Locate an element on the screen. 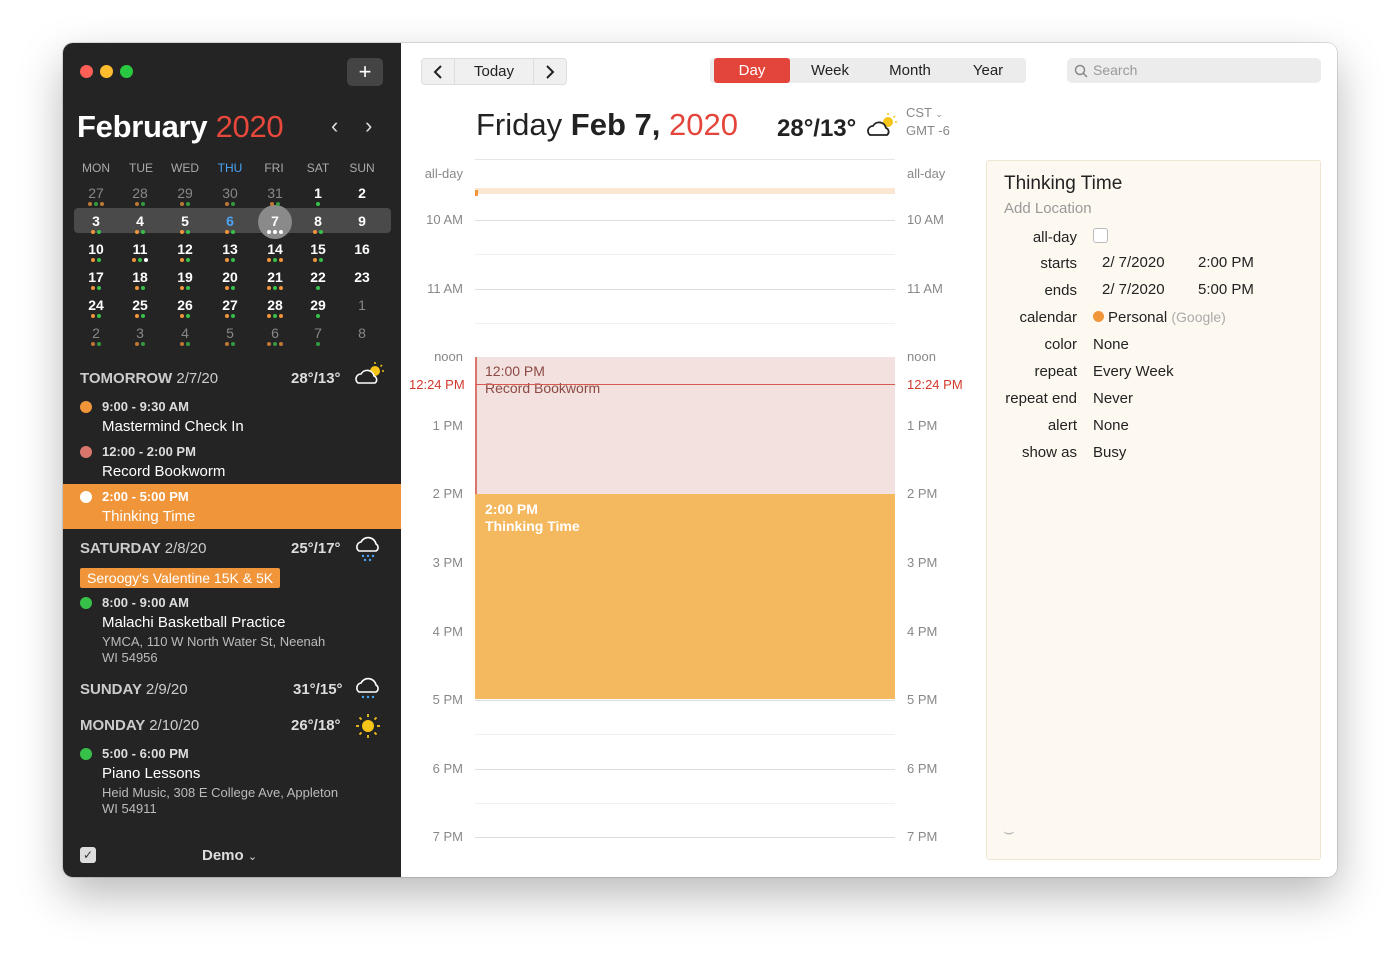 This screenshot has width=1400, height=960. starts-time: 2:00 PM is located at coordinates (1226, 262).